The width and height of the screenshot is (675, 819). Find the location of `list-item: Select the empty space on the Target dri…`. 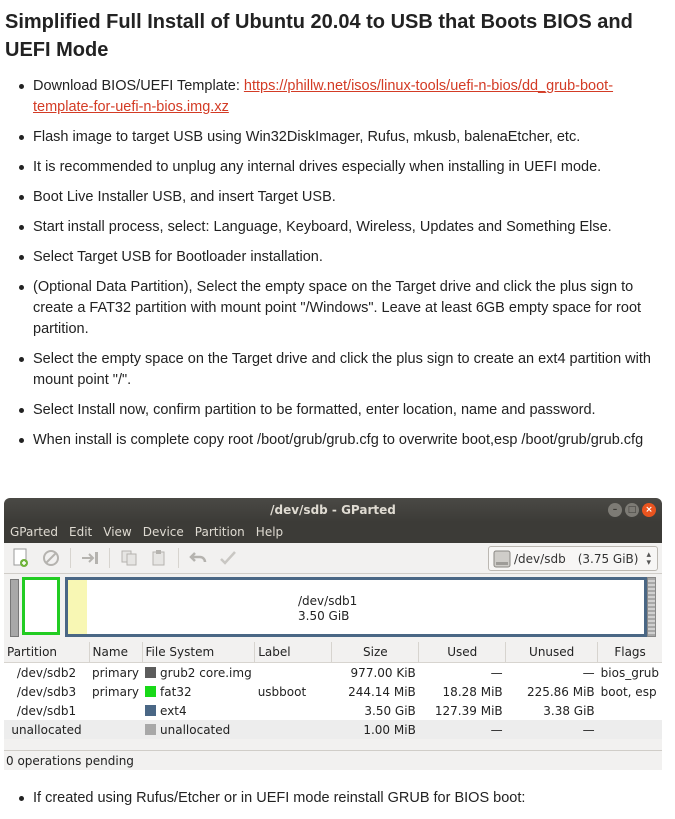

list-item: Select the empty space on the Target dri… is located at coordinates (341, 370).